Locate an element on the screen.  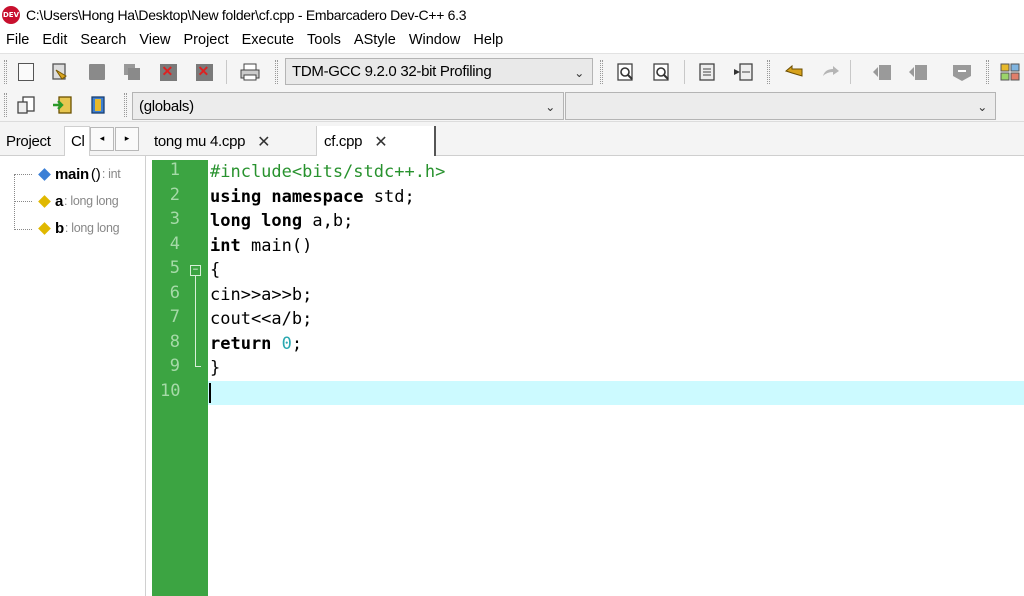
compiler-select: TDM-GCC 9.2.0 32-bit Profiling ⌄ is located at coordinates (439, 71).